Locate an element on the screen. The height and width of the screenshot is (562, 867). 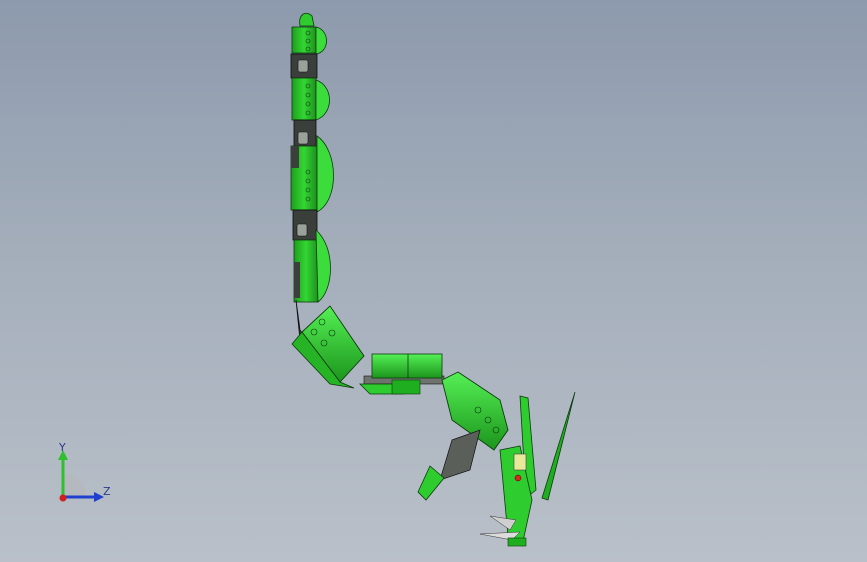
arm-wrist-segment is located at coordinates (463, 436).